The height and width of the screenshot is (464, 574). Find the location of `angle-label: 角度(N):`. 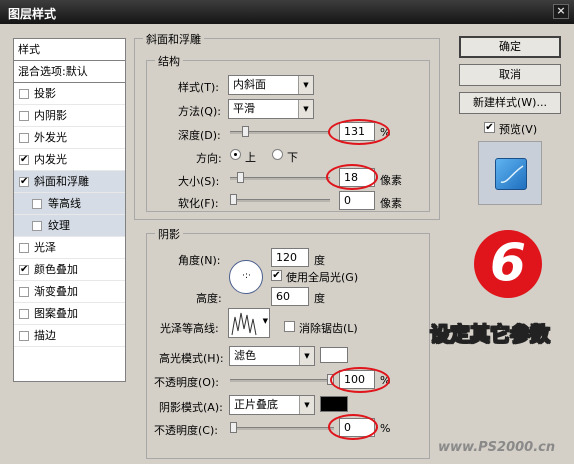

angle-label: 角度(N): is located at coordinates (199, 260).